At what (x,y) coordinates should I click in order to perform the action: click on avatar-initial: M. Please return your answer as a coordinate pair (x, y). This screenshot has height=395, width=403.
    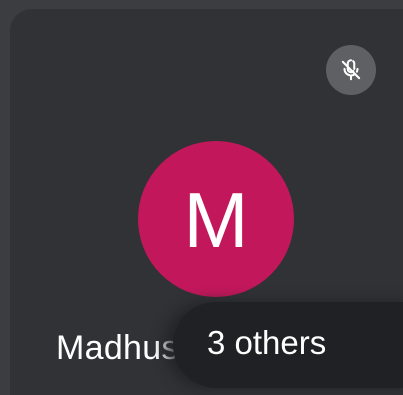
    Looking at the image, I should click on (216, 220).